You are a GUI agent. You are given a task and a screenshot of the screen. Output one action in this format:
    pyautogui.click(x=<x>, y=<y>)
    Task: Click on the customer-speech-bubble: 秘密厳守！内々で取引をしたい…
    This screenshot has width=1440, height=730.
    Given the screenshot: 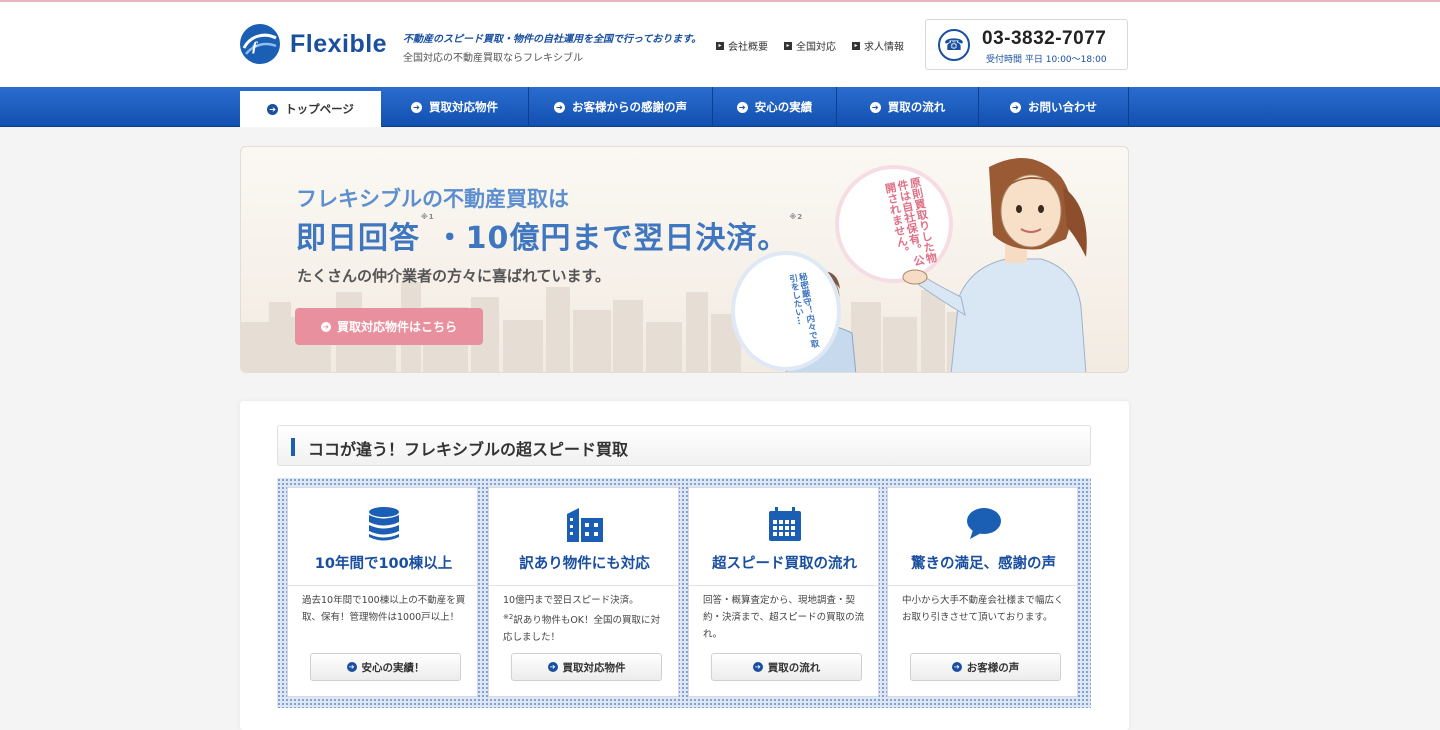 What is the action you would take?
    pyautogui.click(x=786, y=311)
    